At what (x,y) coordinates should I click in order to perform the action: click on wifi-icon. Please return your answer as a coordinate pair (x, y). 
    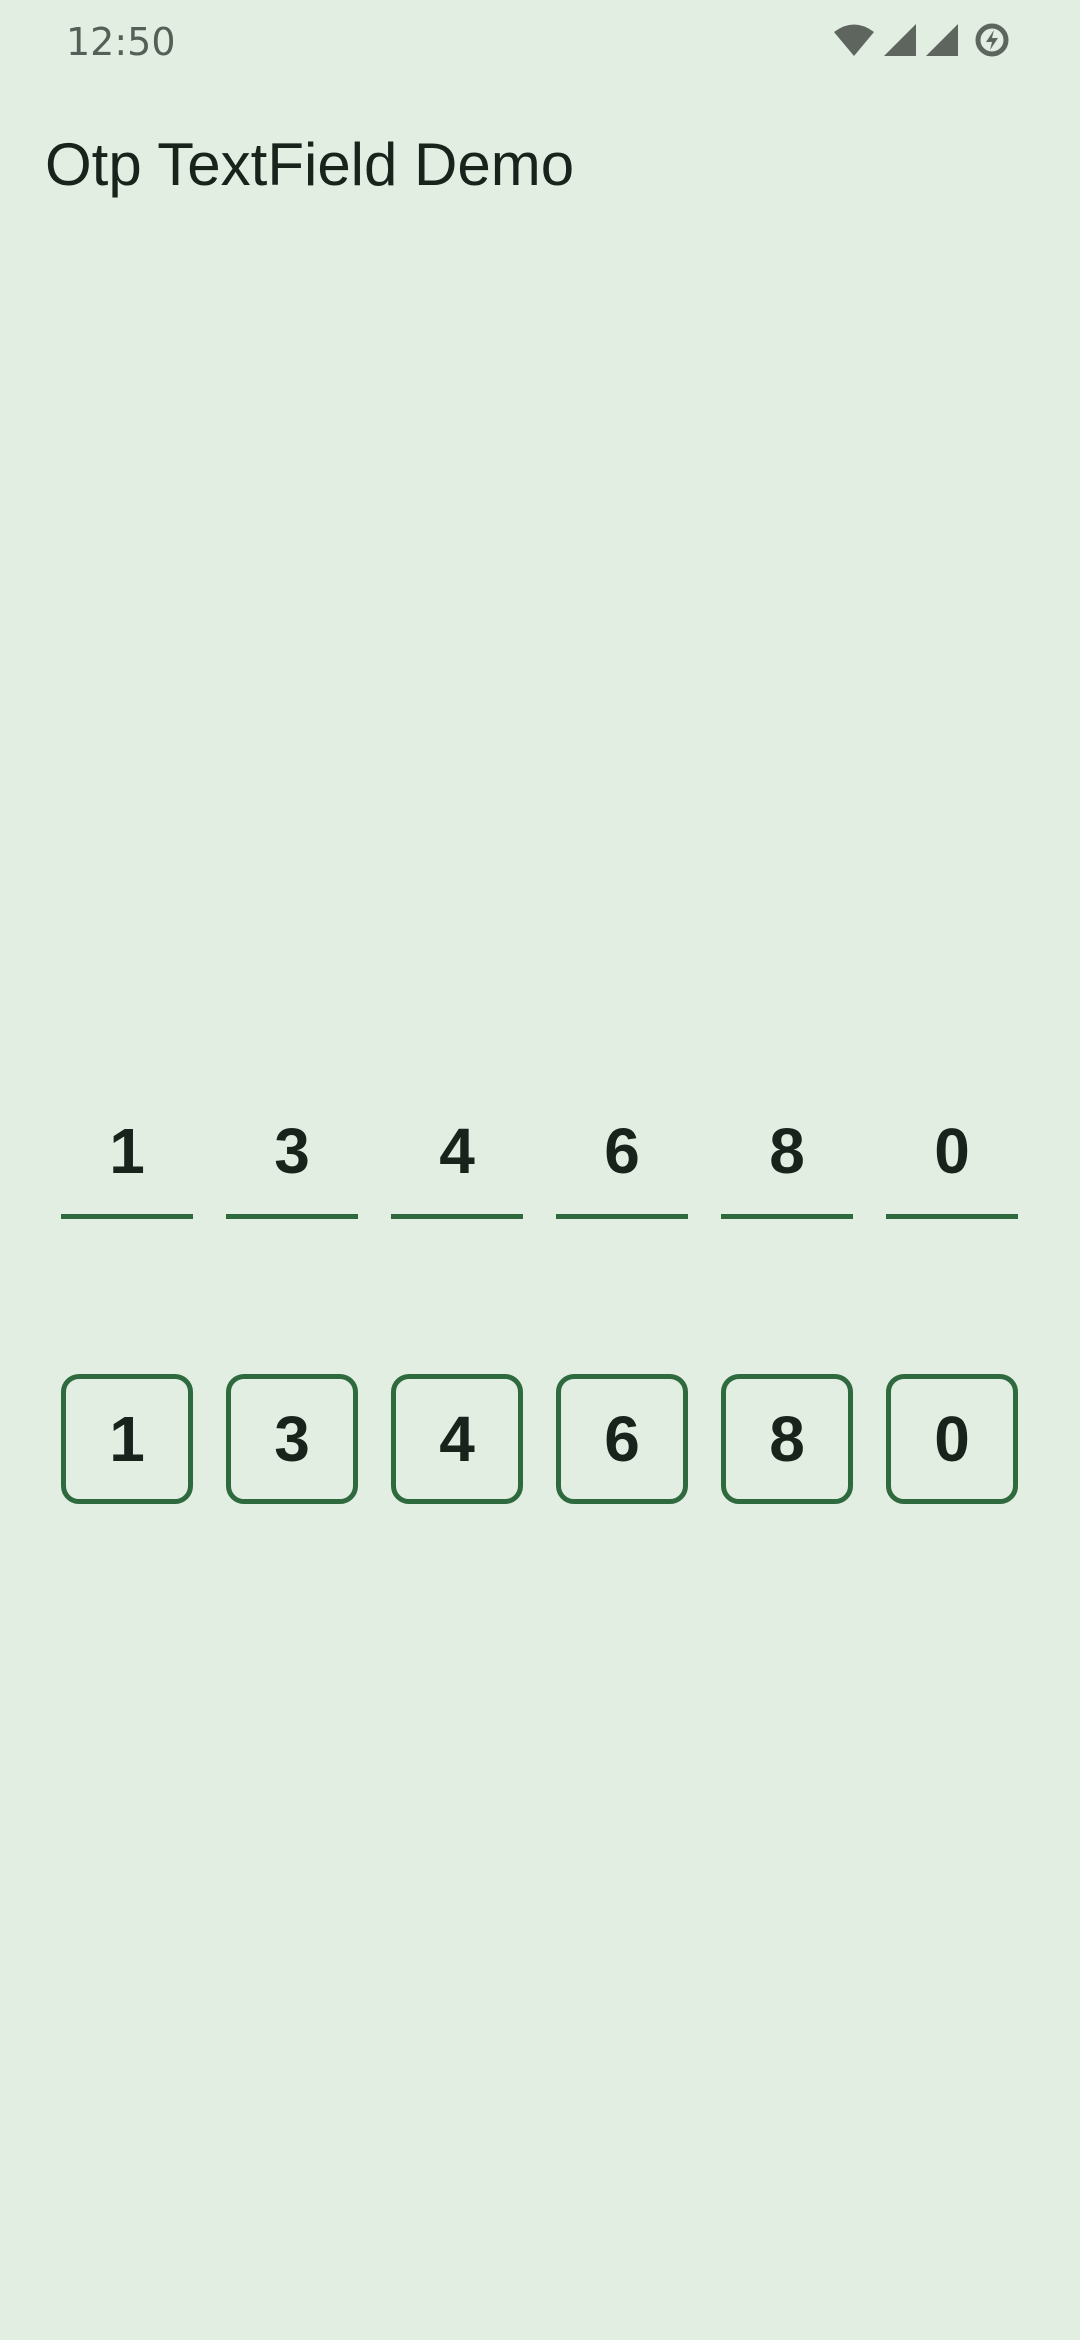
    Looking at the image, I should click on (854, 42).